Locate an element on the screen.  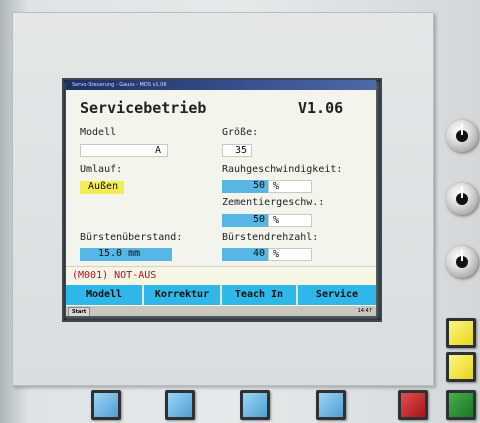
hw-button-f4 is located at coordinates (331, 405).